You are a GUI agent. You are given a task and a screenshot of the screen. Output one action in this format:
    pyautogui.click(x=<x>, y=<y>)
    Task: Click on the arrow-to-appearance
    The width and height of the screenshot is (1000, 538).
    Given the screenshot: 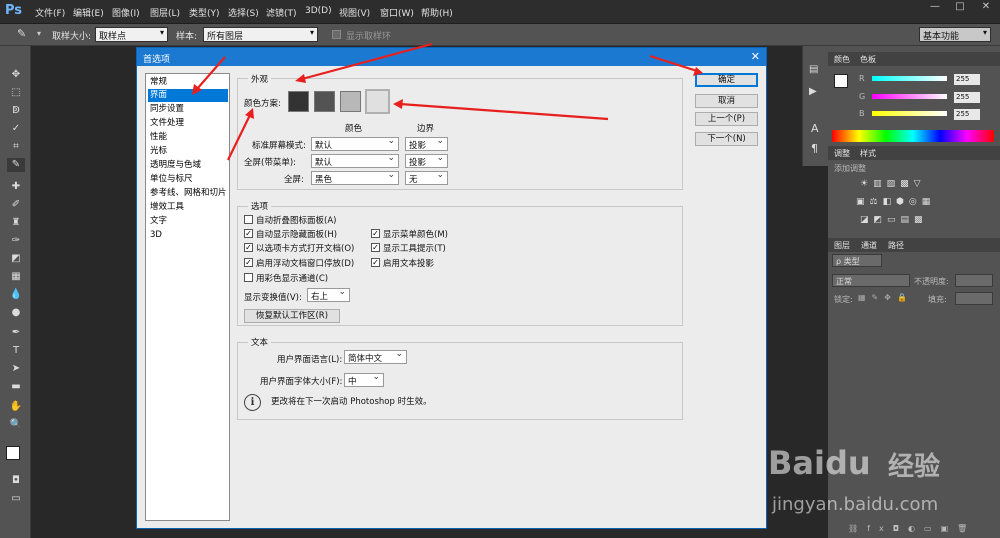 What is the action you would take?
    pyautogui.click(x=367, y=61)
    